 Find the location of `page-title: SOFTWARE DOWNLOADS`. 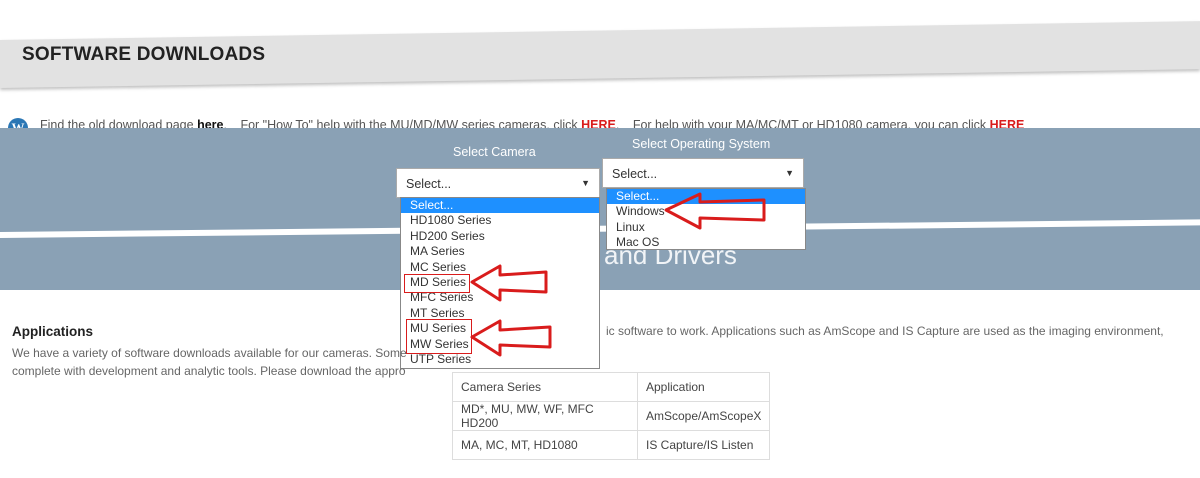

page-title: SOFTWARE DOWNLOADS is located at coordinates (144, 54).